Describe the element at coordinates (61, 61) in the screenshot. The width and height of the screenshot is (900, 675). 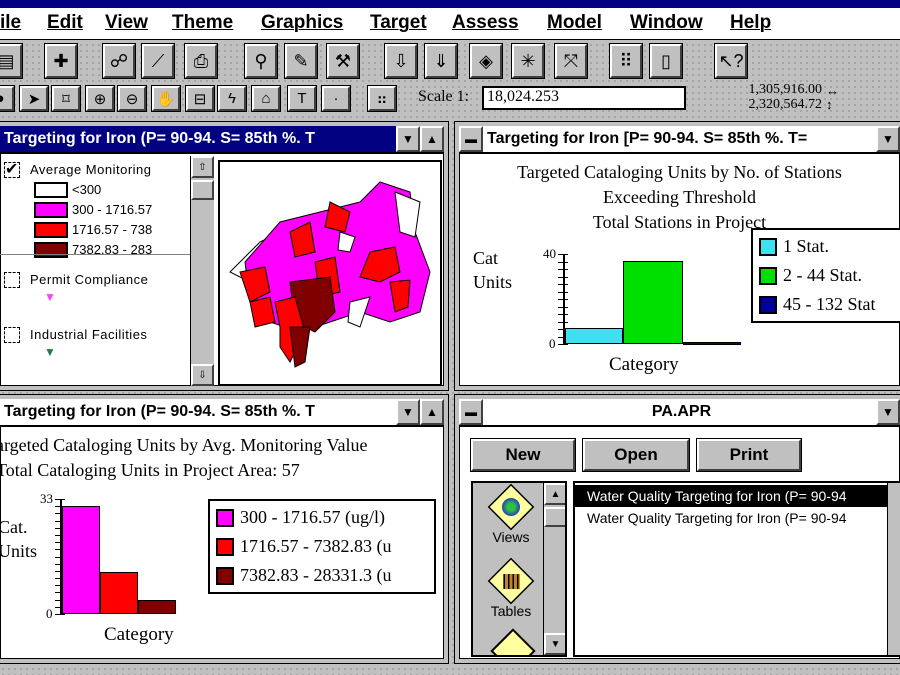
I see `add-theme-button: ✚` at that location.